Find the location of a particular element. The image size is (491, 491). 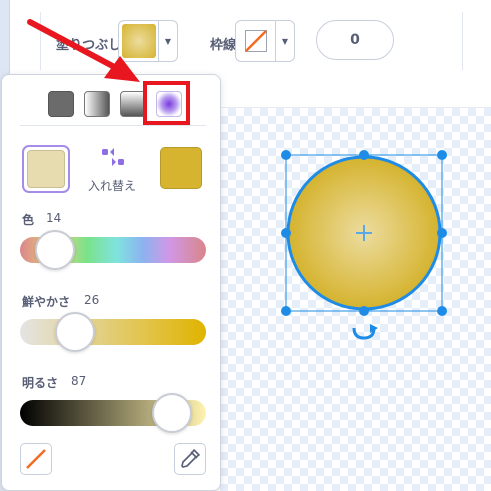

annotation-highlight-box is located at coordinates (166, 103).